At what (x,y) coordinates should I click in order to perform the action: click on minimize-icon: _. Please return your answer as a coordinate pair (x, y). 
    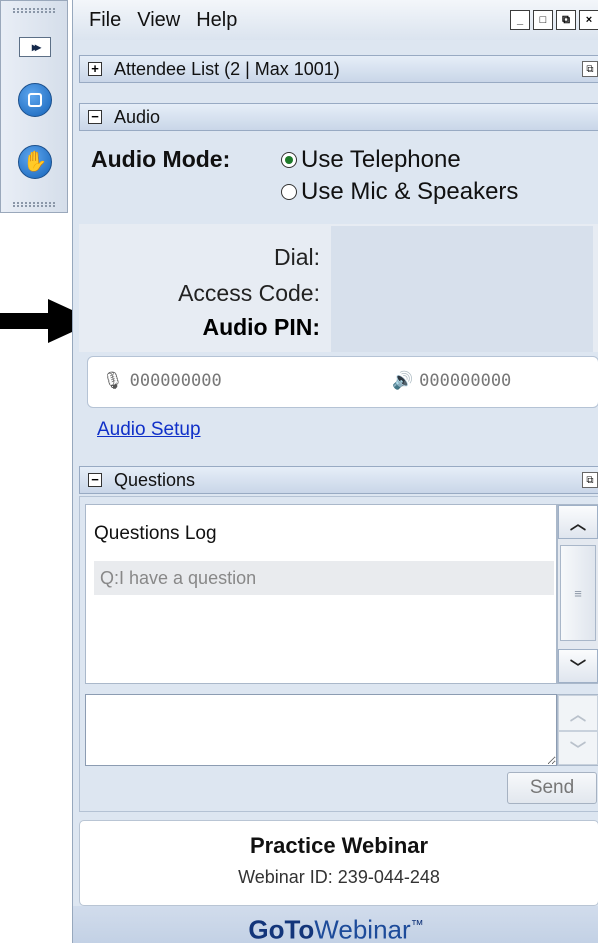
    Looking at the image, I should click on (520, 20).